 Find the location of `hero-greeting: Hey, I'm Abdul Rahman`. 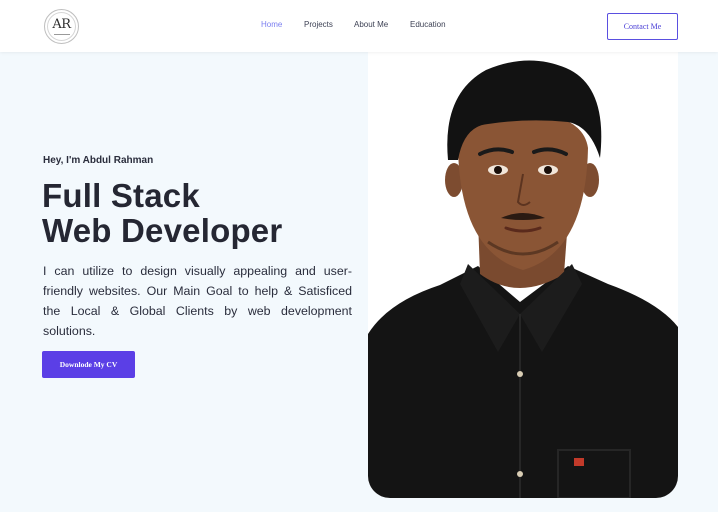

hero-greeting: Hey, I'm Abdul Rahman is located at coordinates (98, 160).